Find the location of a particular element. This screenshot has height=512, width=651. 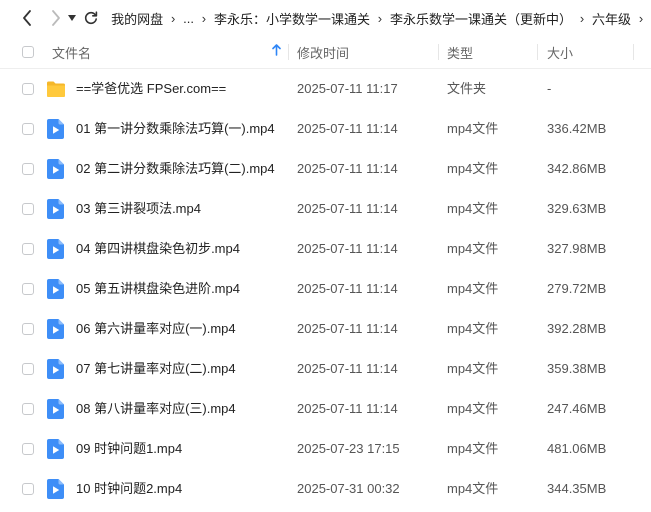

column-header-name: 文件名 is located at coordinates (71, 52).